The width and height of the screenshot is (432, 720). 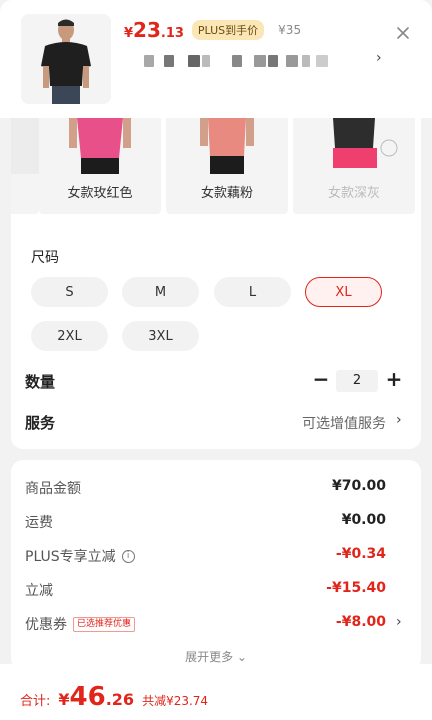 What do you see at coordinates (128, 556) in the screenshot?
I see `info-icon: i` at bounding box center [128, 556].